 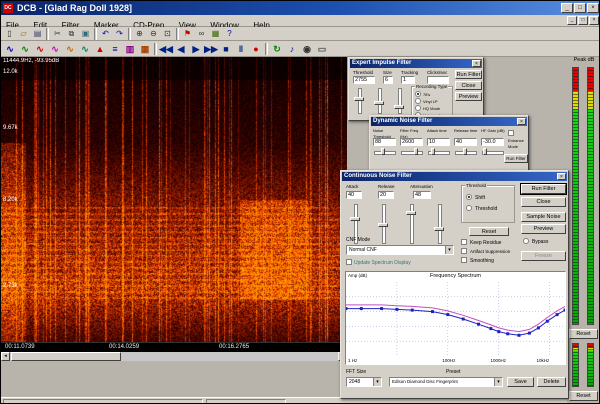 What do you see at coordinates (430, 102) in the screenshot?
I see `radio-vinyl-lp-label: Vinyl LP` at bounding box center [430, 102].